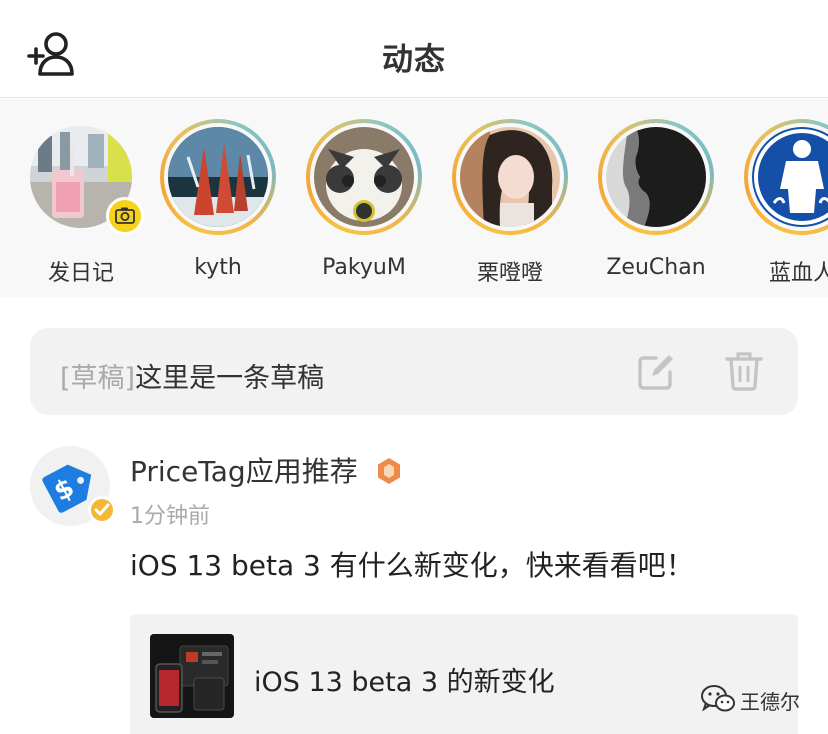 The image size is (828, 734). I want to click on story-item-lideng: 栗噔噔, so click(510, 204).